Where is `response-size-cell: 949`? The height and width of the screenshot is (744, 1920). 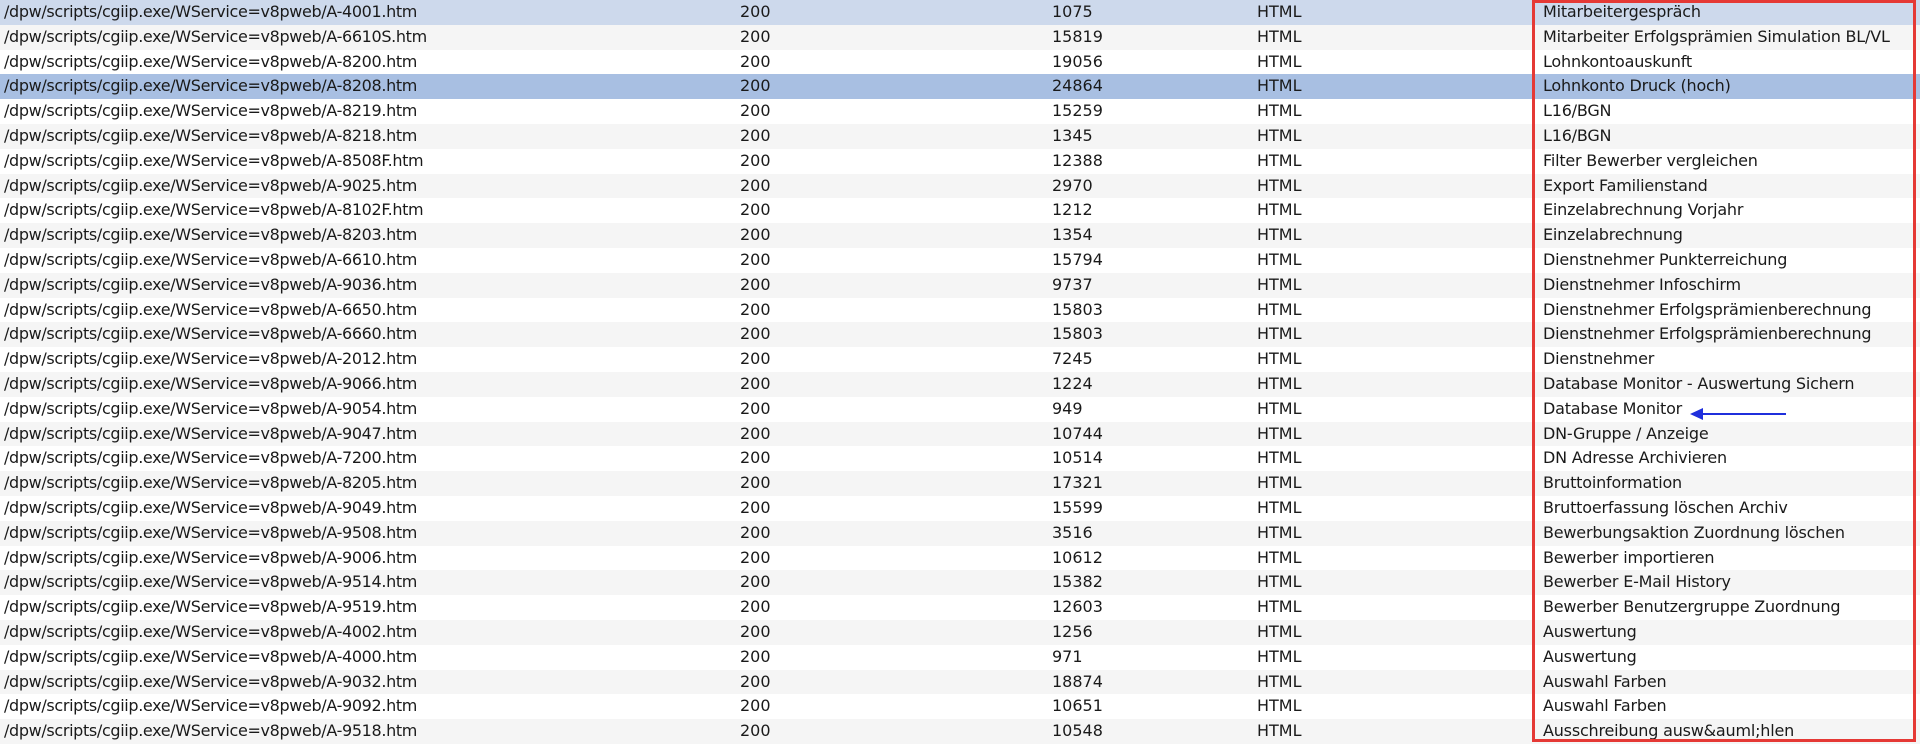 response-size-cell: 949 is located at coordinates (1067, 408).